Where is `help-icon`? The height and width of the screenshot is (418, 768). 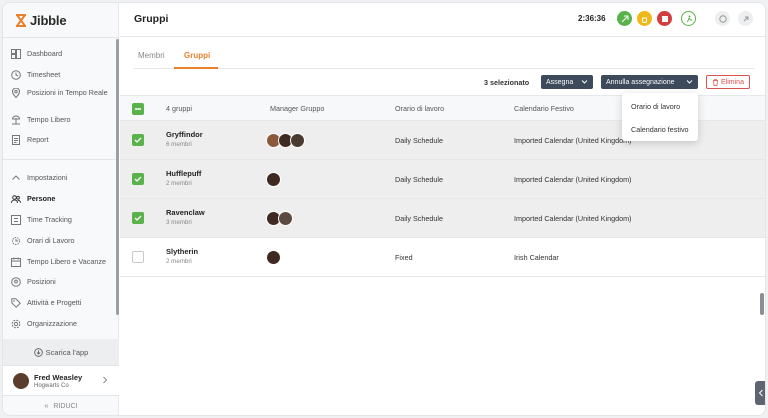 help-icon is located at coordinates (722, 18).